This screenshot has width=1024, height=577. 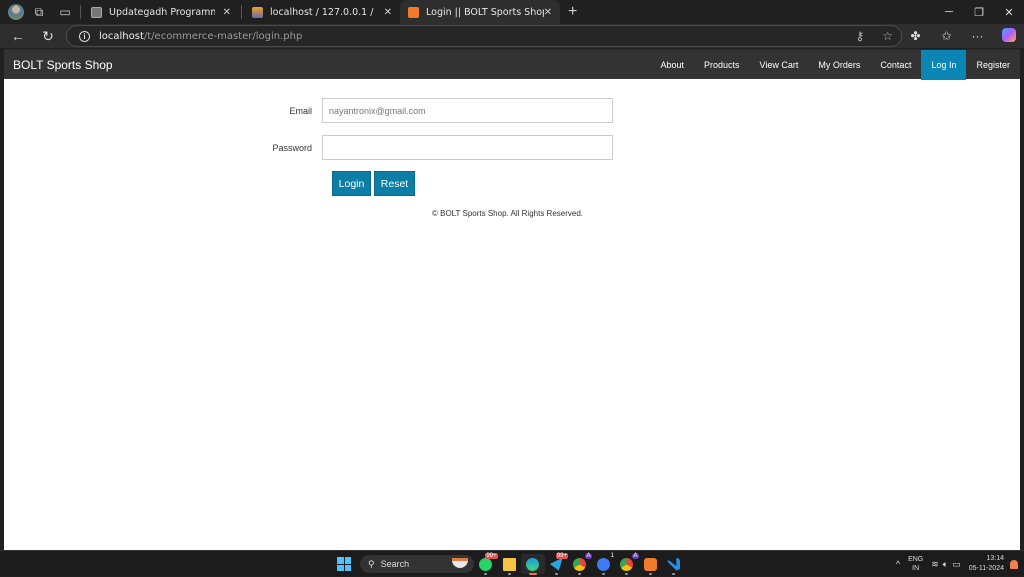 What do you see at coordinates (722, 65) in the screenshot?
I see `nav-products: Products` at bounding box center [722, 65].